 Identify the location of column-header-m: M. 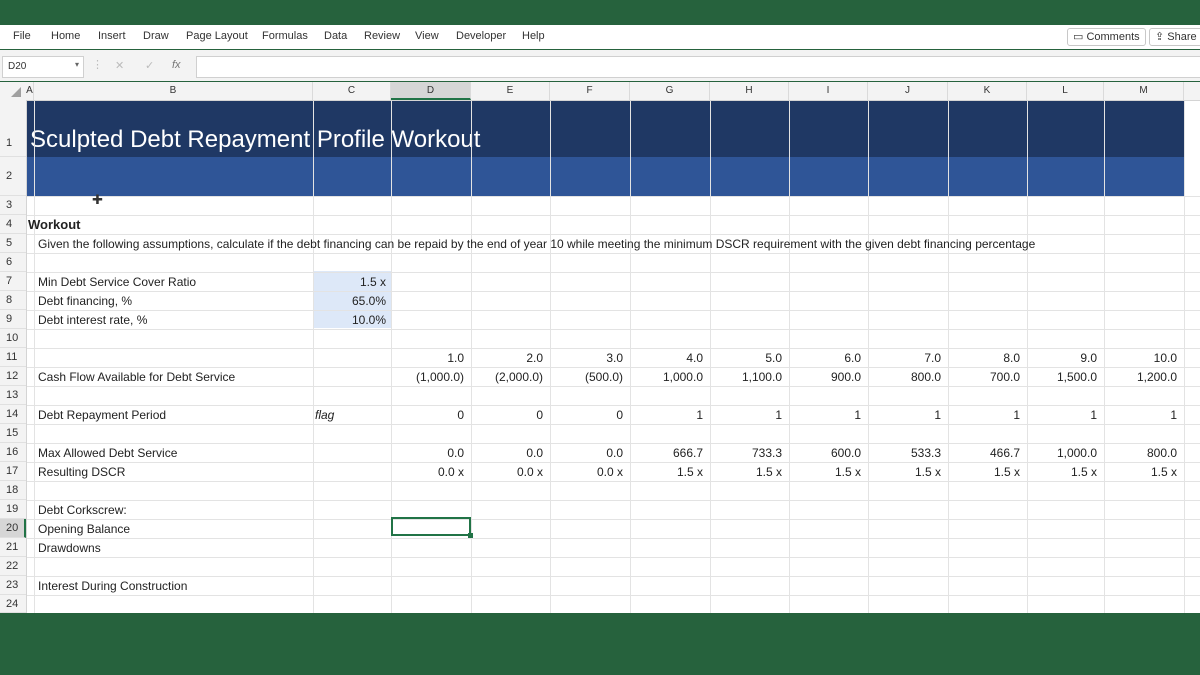
(1144, 91).